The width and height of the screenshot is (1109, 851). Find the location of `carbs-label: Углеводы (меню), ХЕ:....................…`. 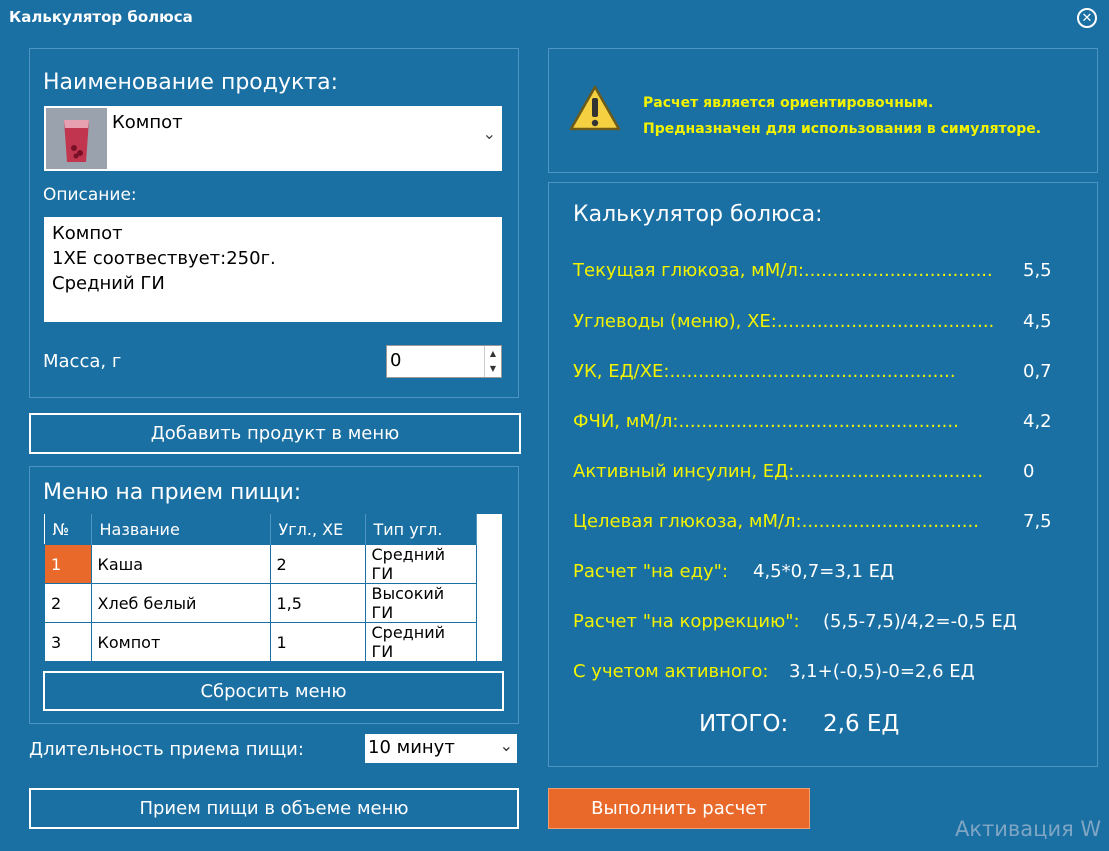

carbs-label: Углеводы (меню), ХЕ:....................… is located at coordinates (784, 321).